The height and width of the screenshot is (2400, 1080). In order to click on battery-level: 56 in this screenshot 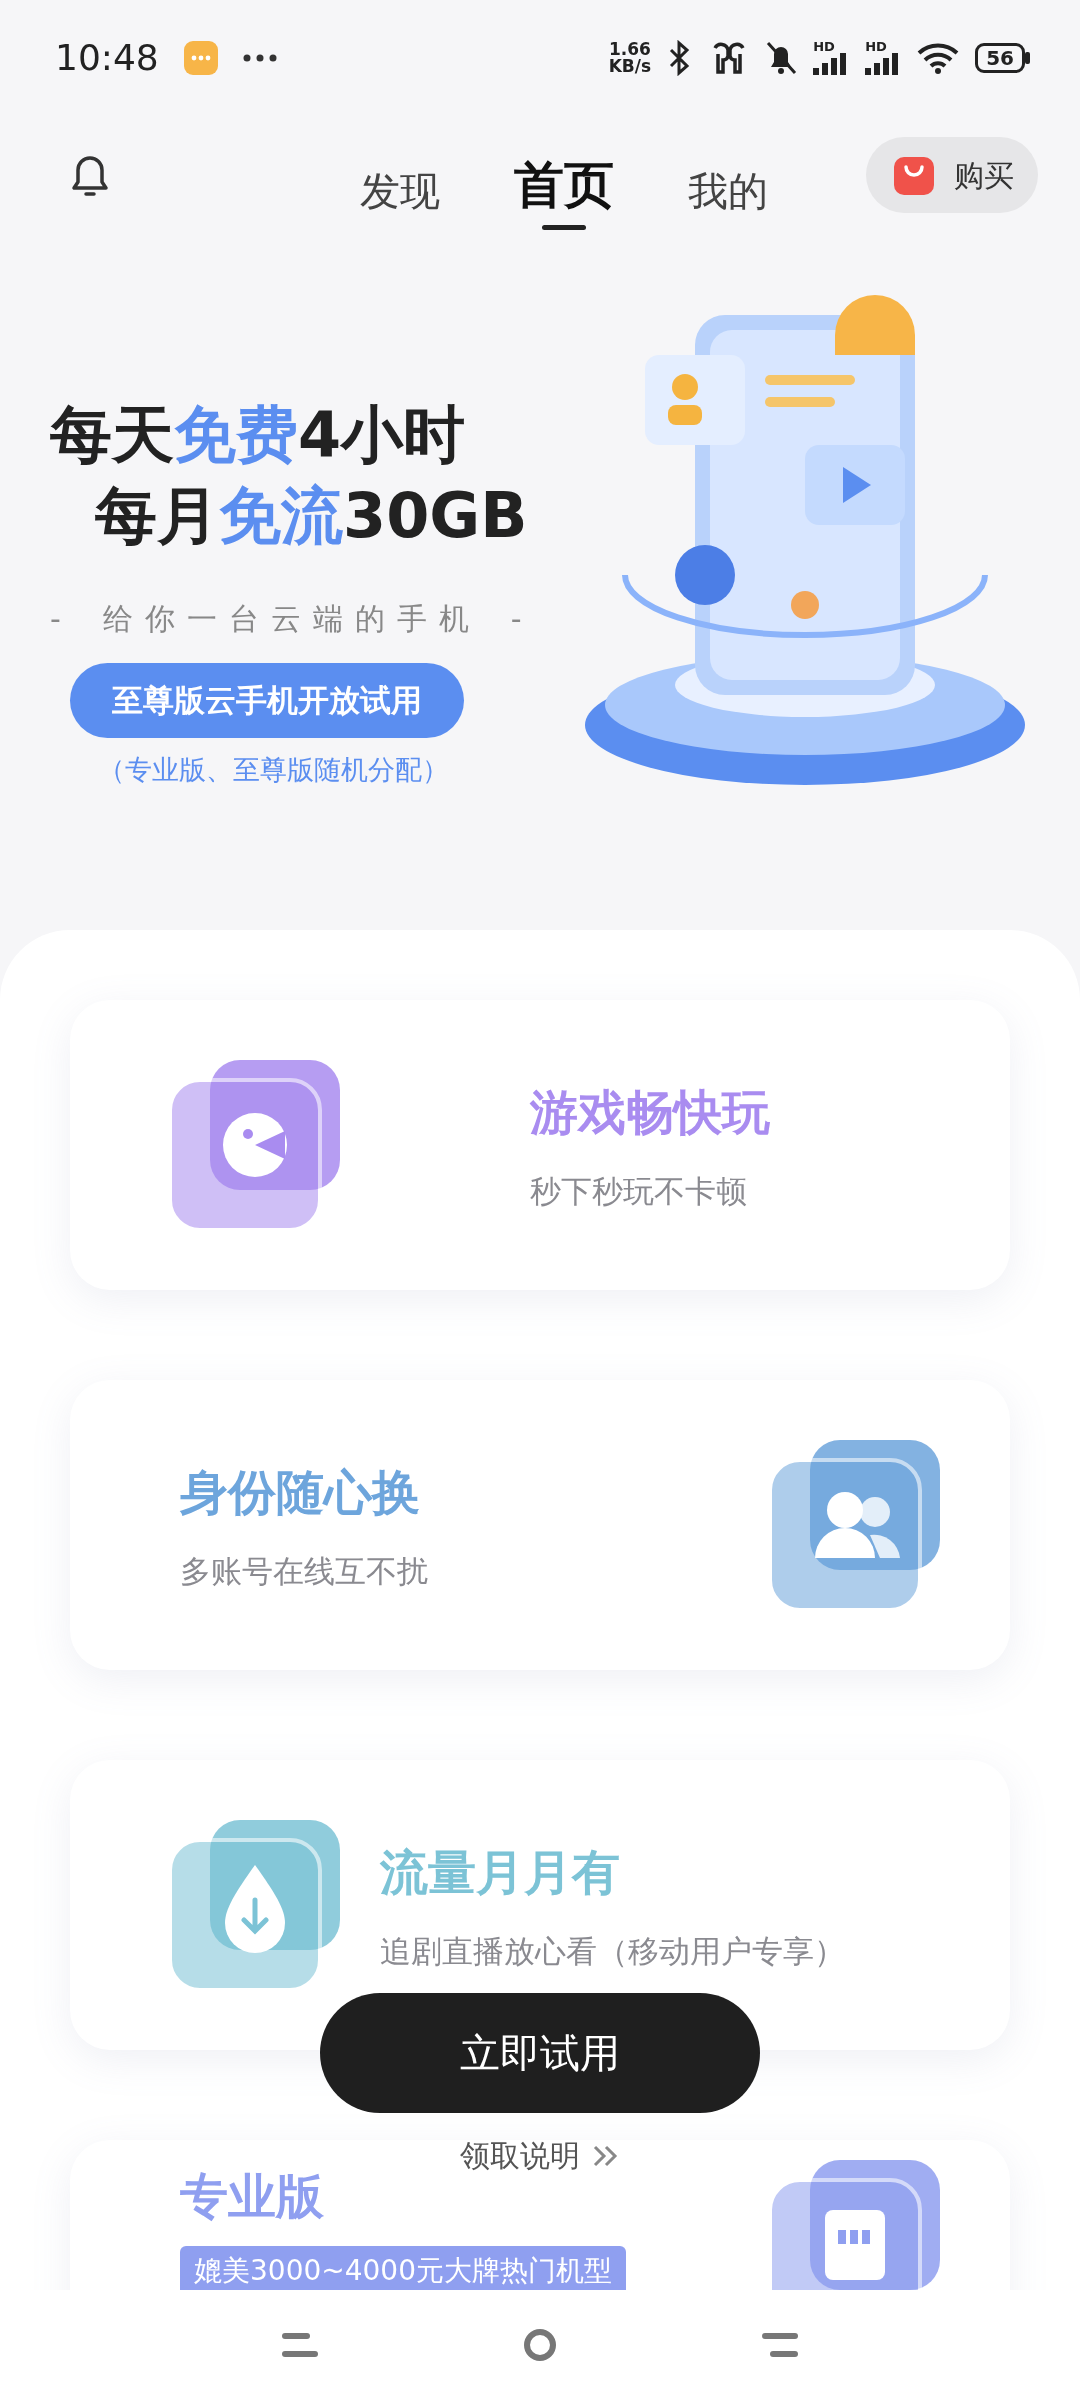, I will do `click(1000, 57)`.